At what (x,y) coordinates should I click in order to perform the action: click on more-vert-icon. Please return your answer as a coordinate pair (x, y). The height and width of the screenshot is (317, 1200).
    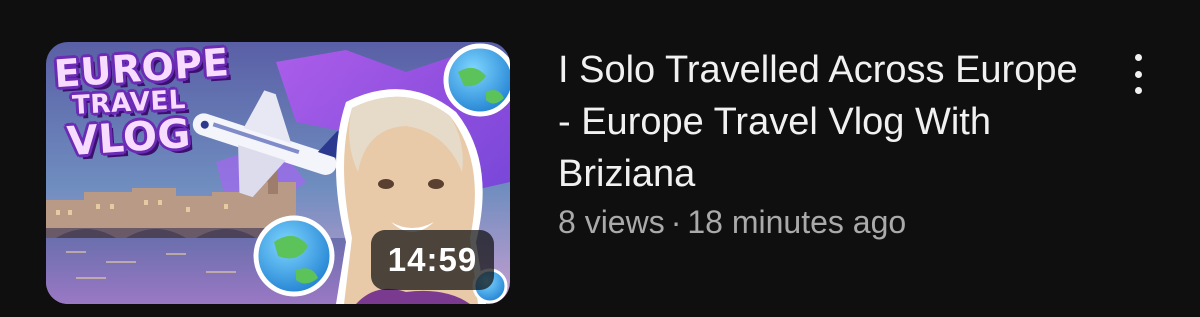
    Looking at the image, I should click on (1138, 74).